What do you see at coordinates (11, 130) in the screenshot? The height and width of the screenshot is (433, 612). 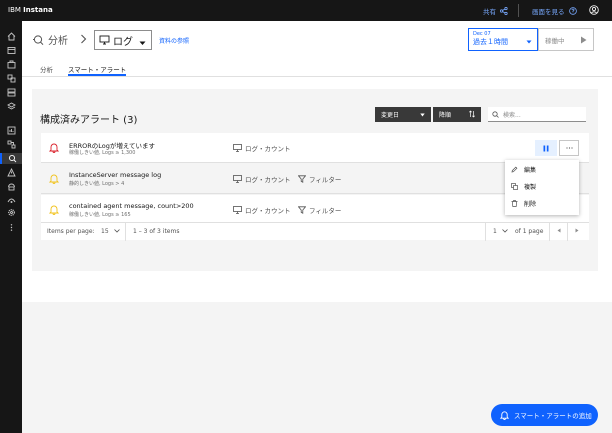 I see `nav-dashboards-icon` at bounding box center [11, 130].